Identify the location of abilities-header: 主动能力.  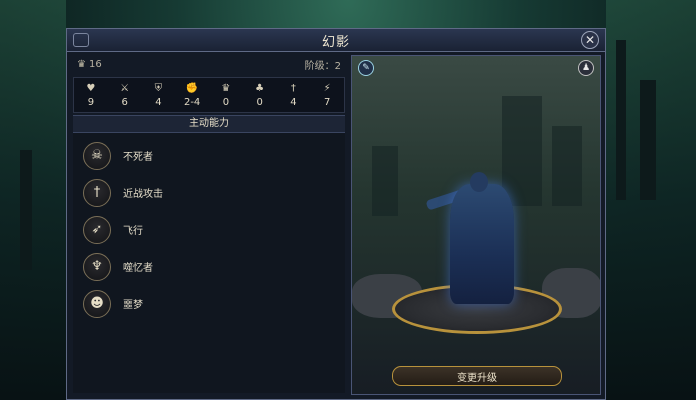
(209, 124).